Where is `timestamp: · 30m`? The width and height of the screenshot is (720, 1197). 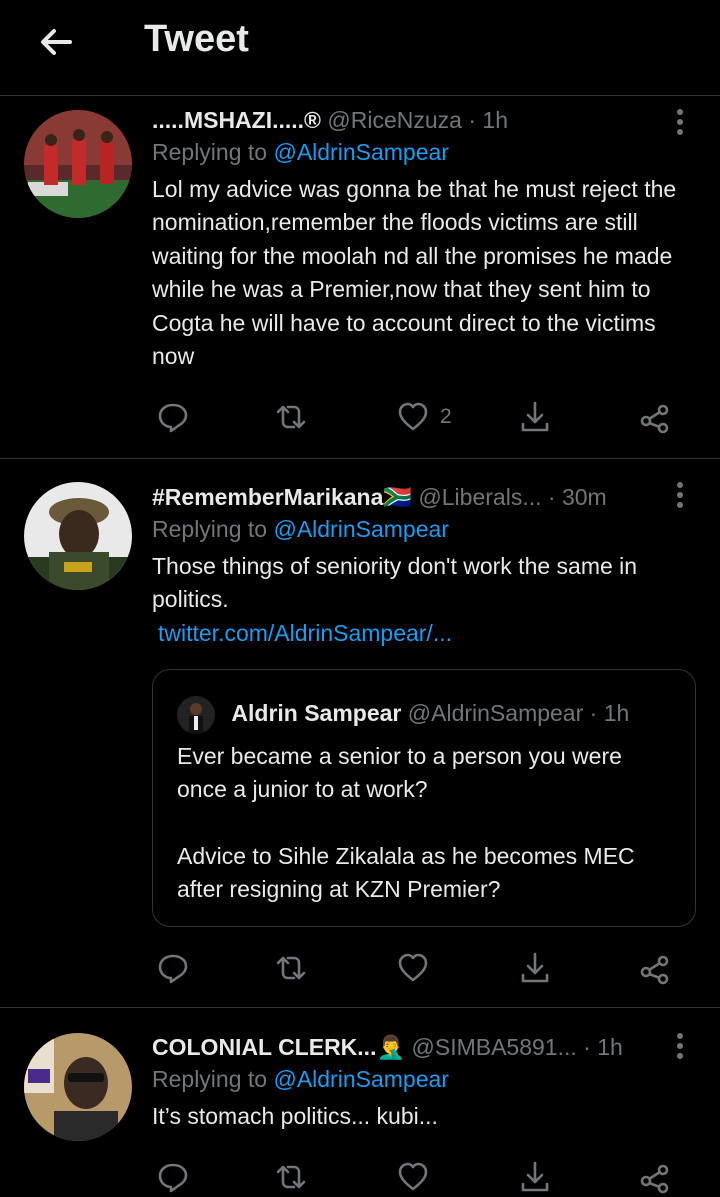
timestamp: · 30m is located at coordinates (577, 497).